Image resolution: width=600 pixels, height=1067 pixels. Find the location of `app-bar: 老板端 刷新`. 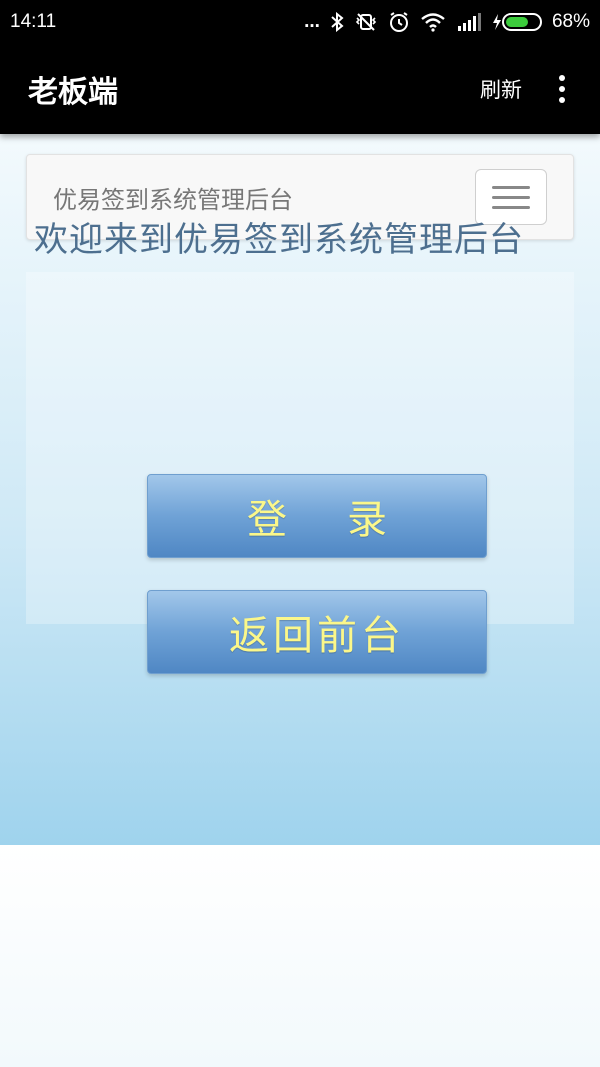

app-bar: 老板端 刷新 is located at coordinates (300, 89).